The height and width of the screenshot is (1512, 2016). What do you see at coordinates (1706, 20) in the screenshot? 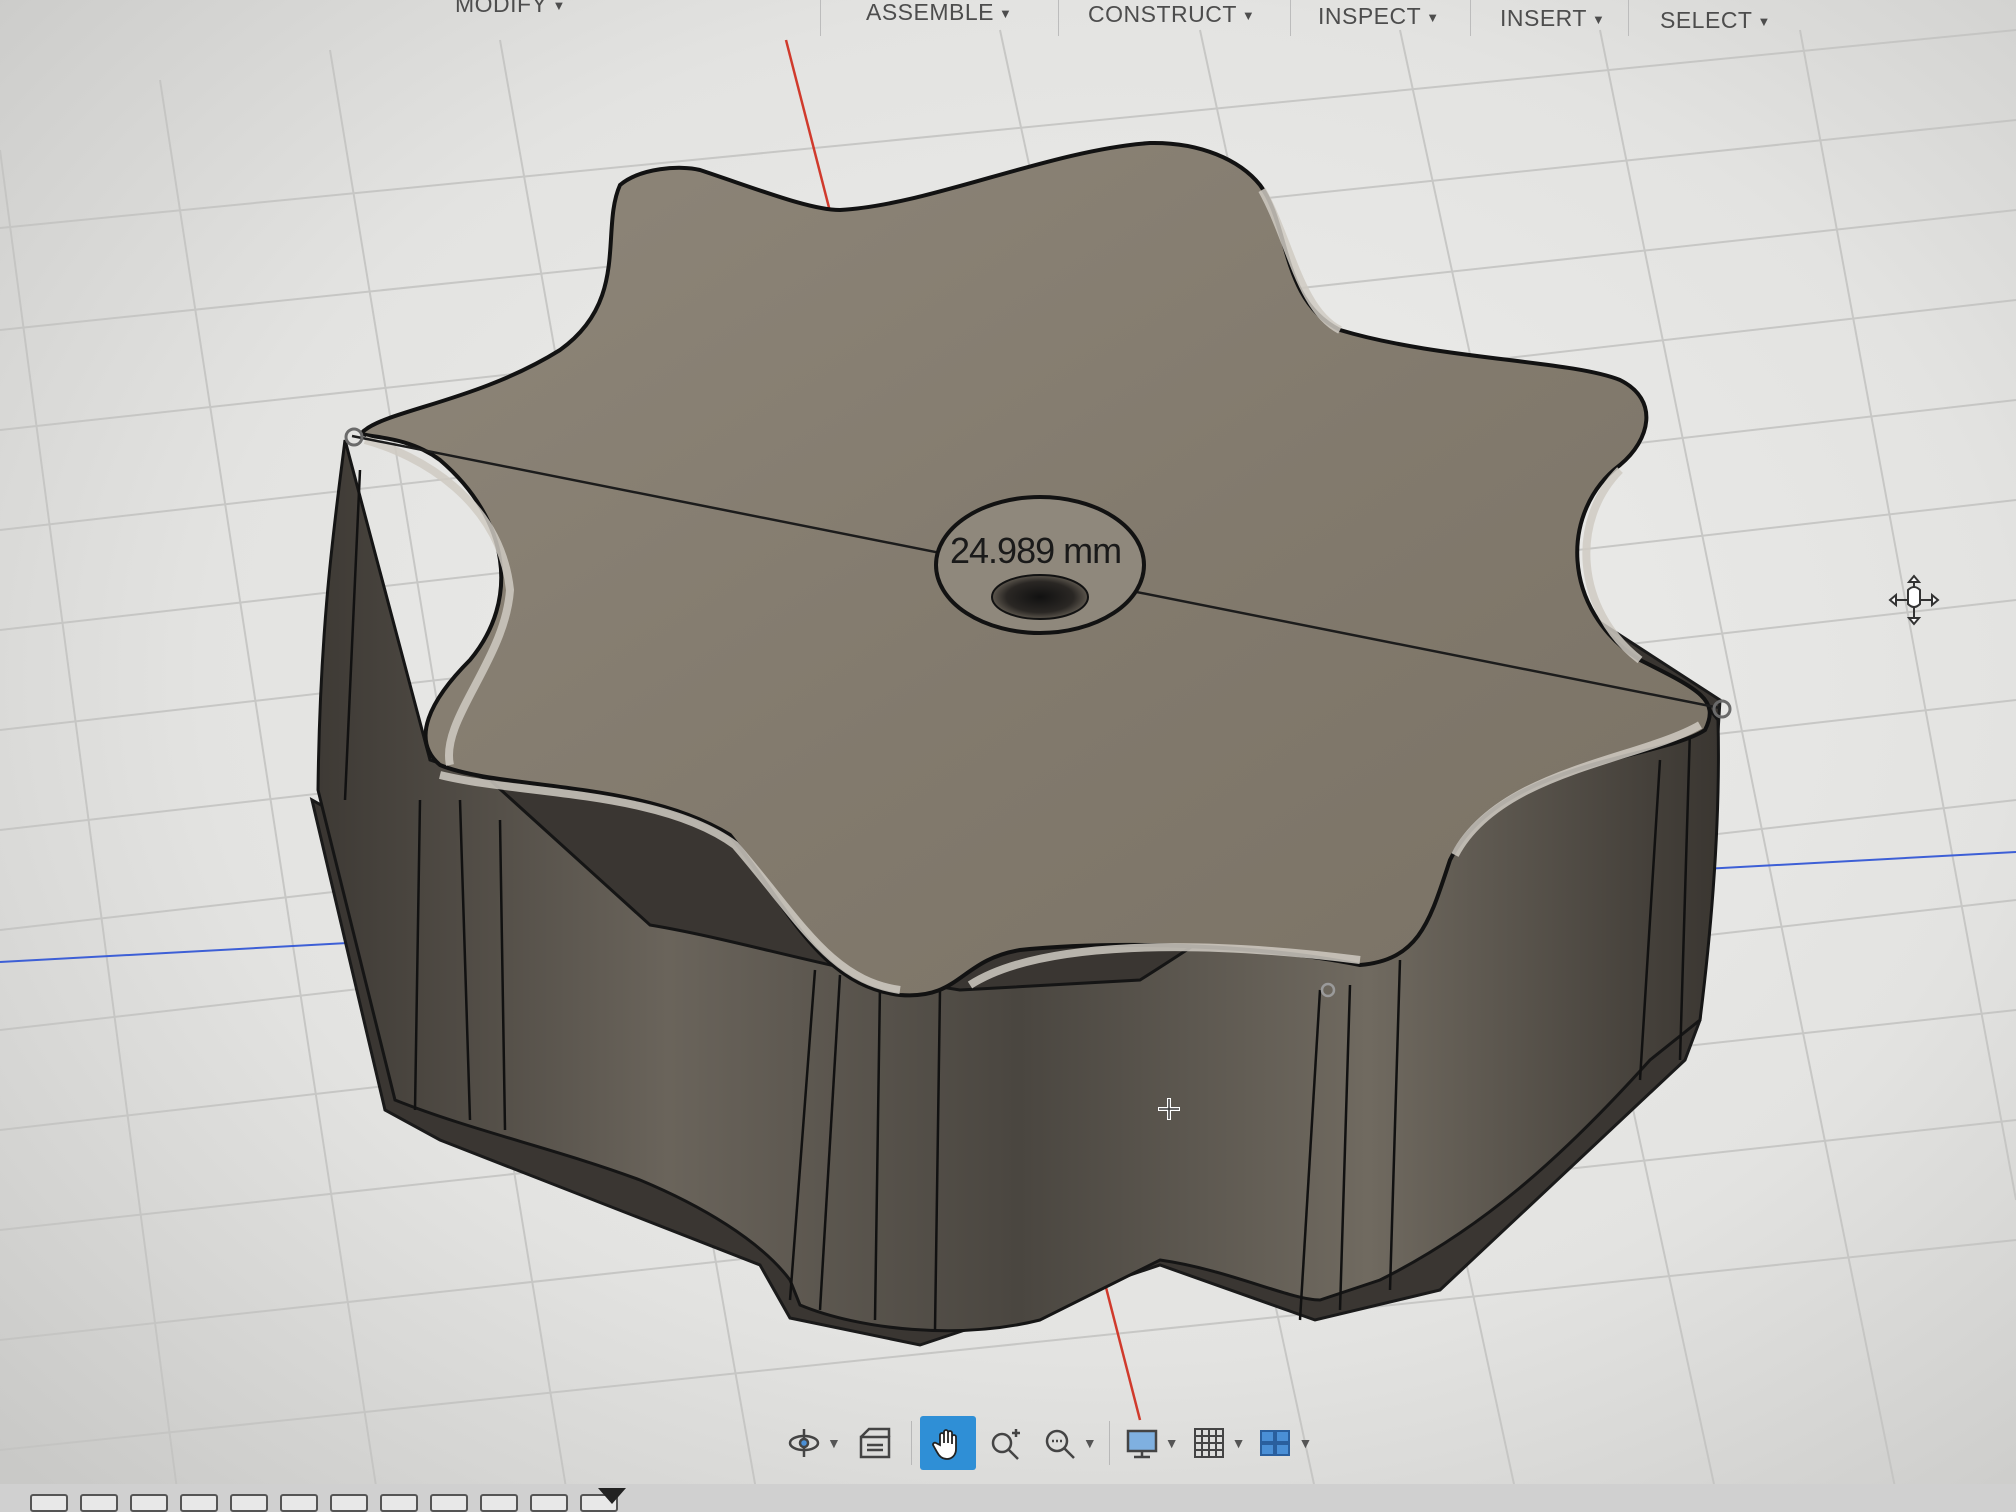
I see `menu-select-label: SELECT` at bounding box center [1706, 20].